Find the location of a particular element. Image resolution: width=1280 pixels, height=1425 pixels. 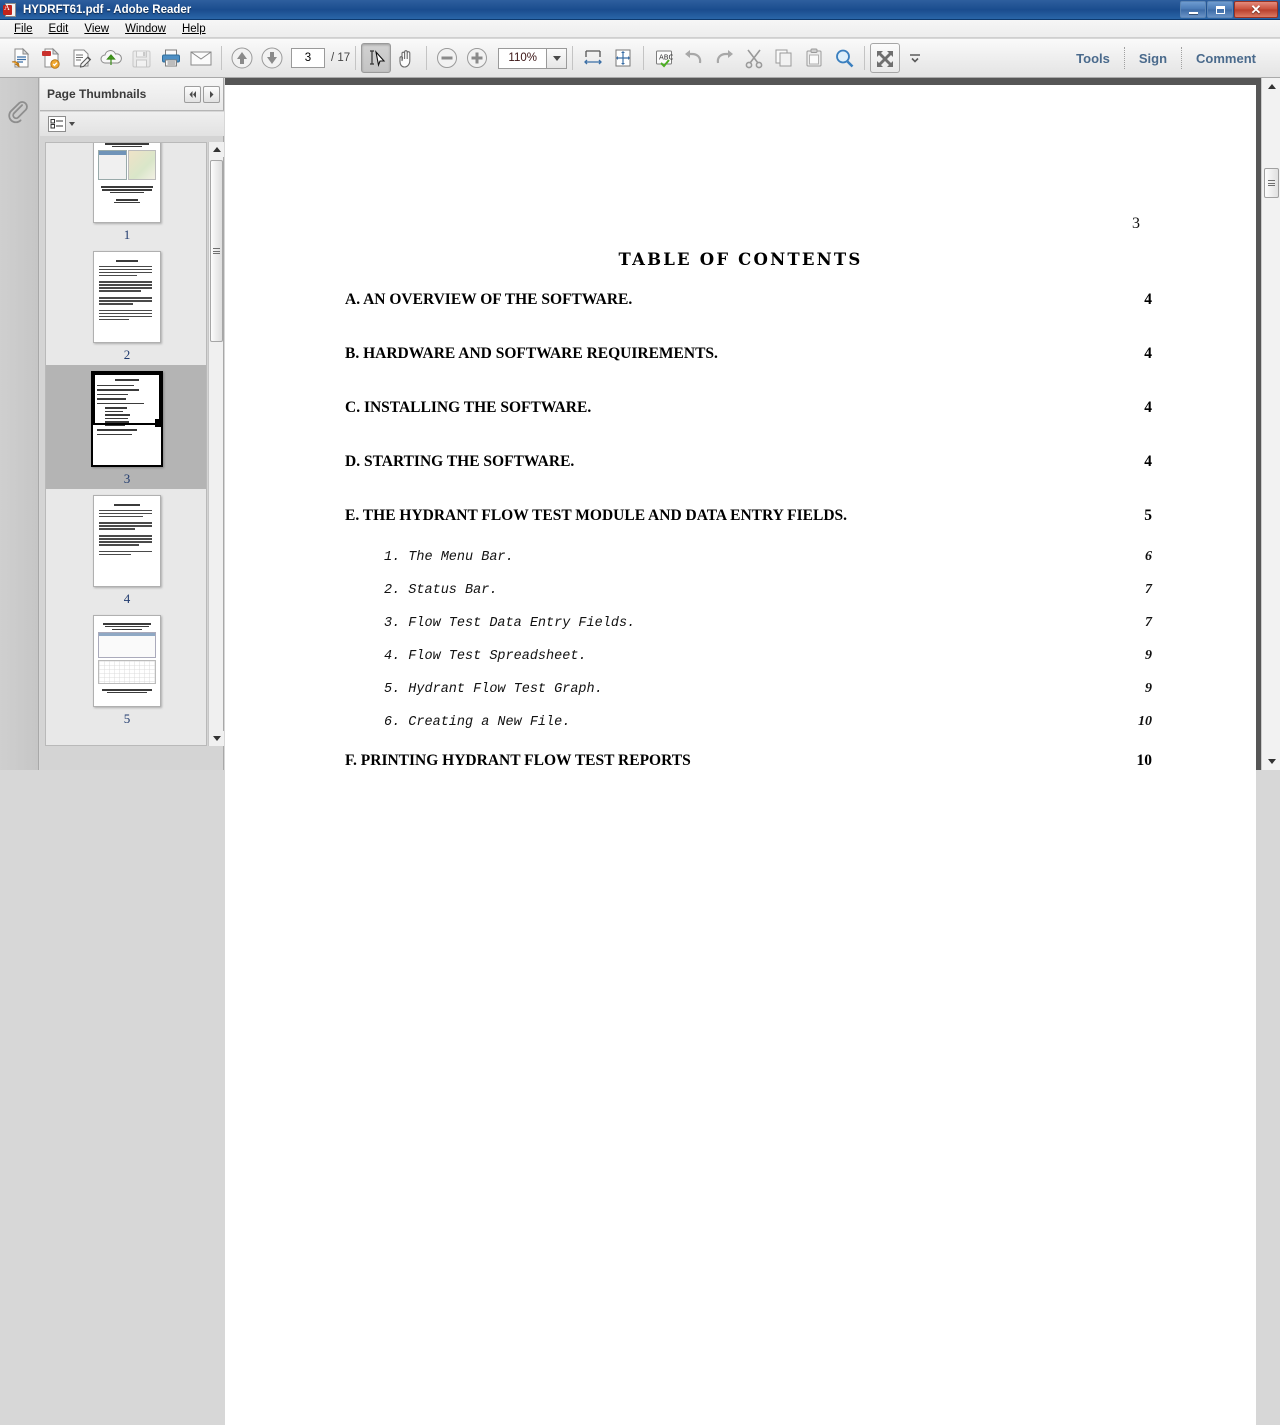

toc-subentry: 2. Status Bar. 7 is located at coordinates (748, 590).